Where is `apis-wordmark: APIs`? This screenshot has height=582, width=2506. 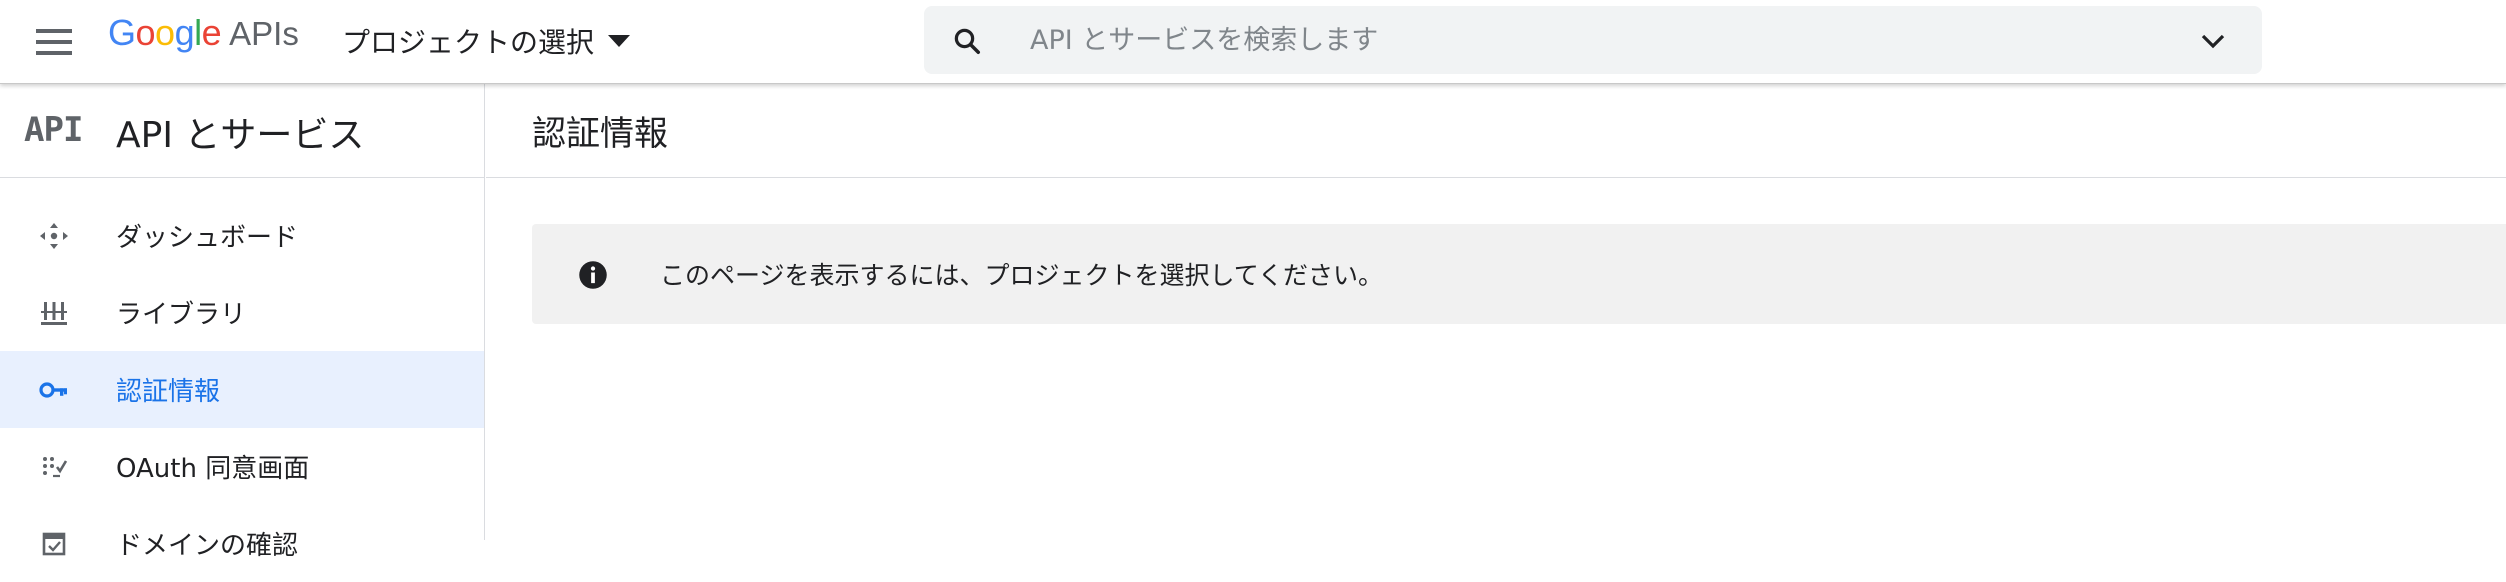
apis-wordmark: APIs is located at coordinates (264, 33).